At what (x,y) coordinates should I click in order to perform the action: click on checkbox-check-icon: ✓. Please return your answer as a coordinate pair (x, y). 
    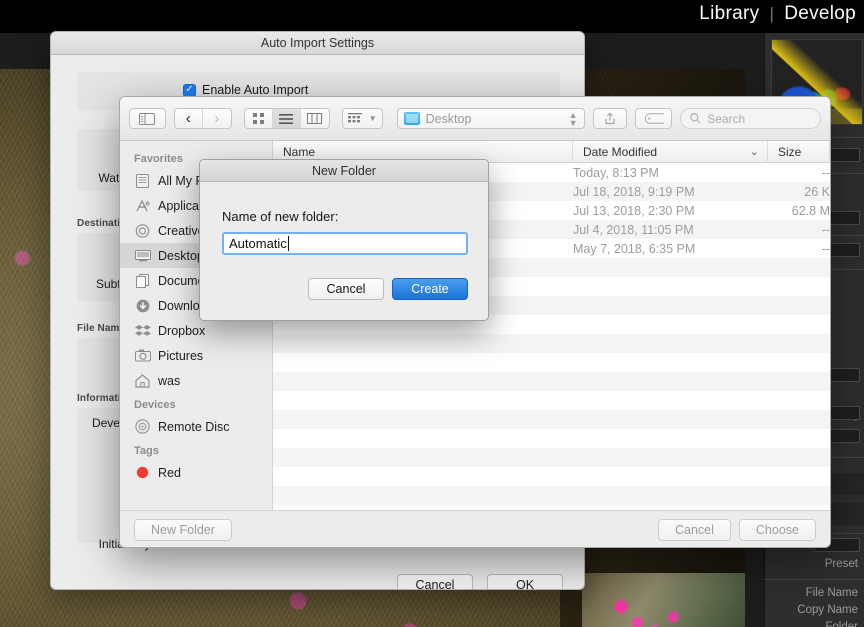
    Looking at the image, I should click on (189, 90).